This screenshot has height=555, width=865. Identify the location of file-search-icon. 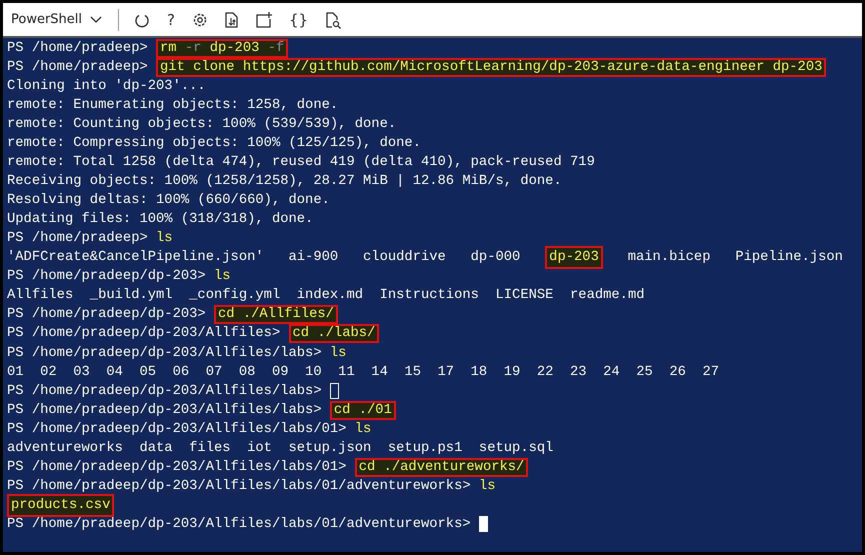
(333, 19).